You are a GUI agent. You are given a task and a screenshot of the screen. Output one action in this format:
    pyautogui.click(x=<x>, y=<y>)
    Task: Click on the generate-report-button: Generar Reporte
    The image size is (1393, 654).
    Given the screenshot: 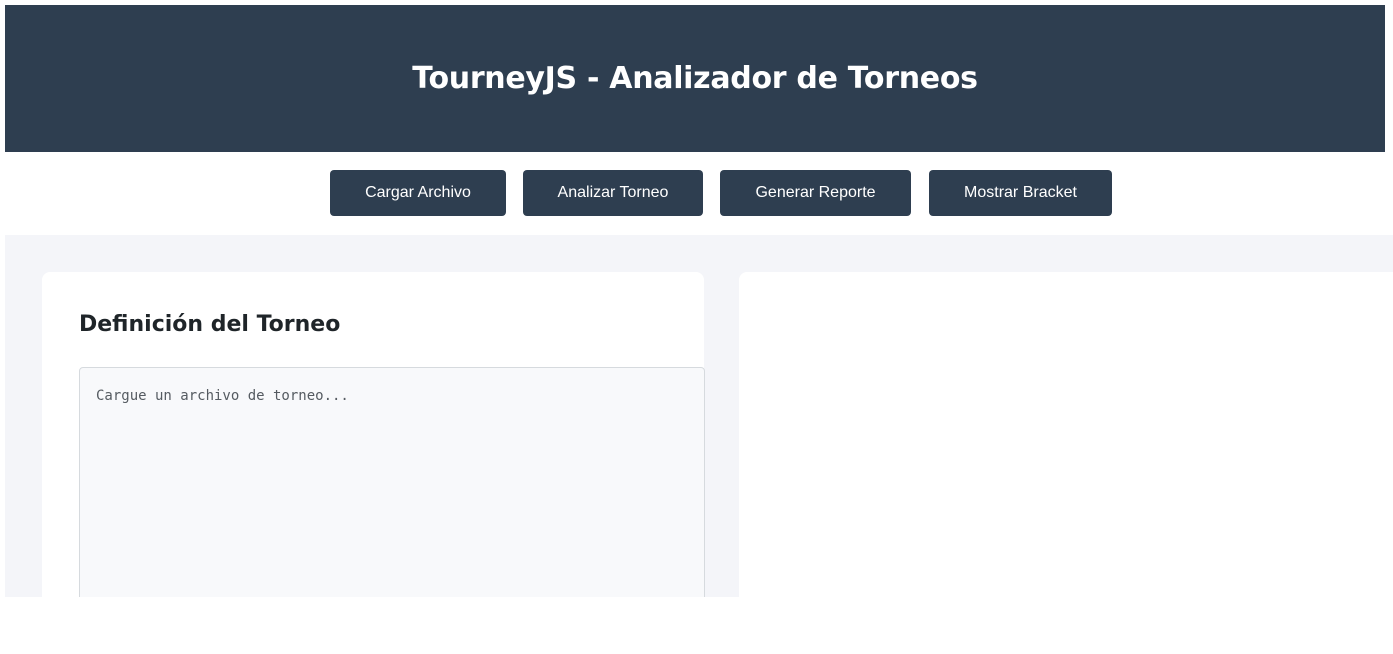 What is the action you would take?
    pyautogui.click(x=815, y=193)
    